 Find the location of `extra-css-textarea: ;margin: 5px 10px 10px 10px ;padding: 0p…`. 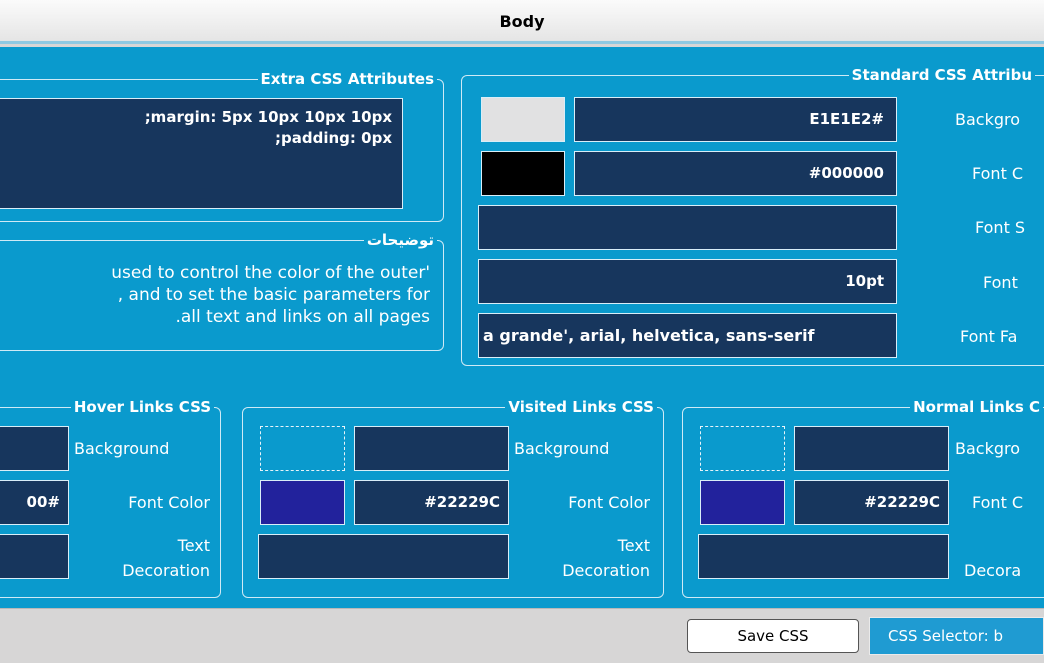

extra-css-textarea: ;margin: 5px 10px 10px 10px ;padding: 0p… is located at coordinates (201, 153).